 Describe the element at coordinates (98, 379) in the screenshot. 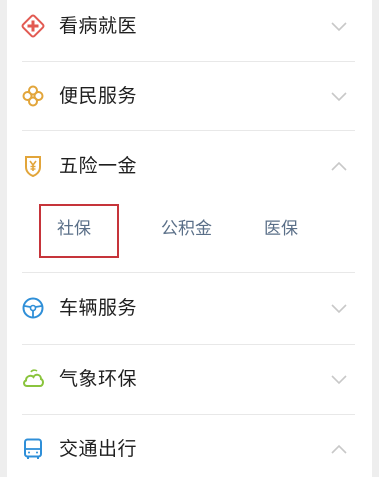

I see `menu-item-label: 气象环保` at that location.